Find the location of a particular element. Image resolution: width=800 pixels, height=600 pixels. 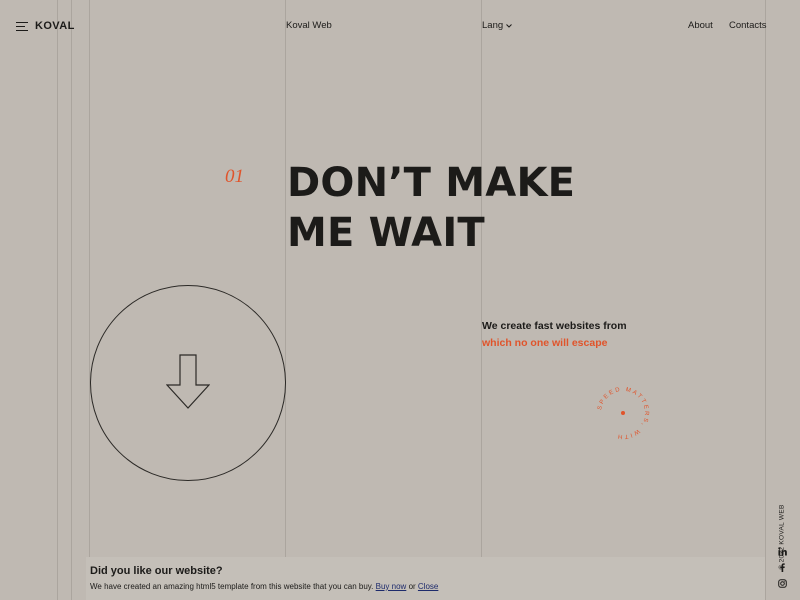

arrow-down-icon is located at coordinates (188, 381).